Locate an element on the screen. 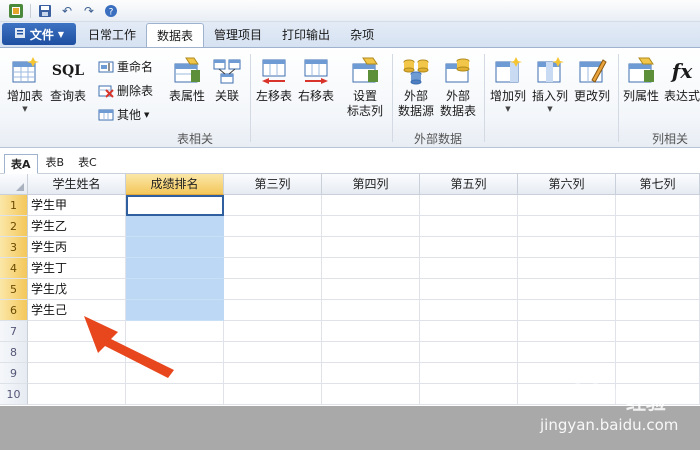 The width and height of the screenshot is (700, 450). help-icon: ? is located at coordinates (111, 11).